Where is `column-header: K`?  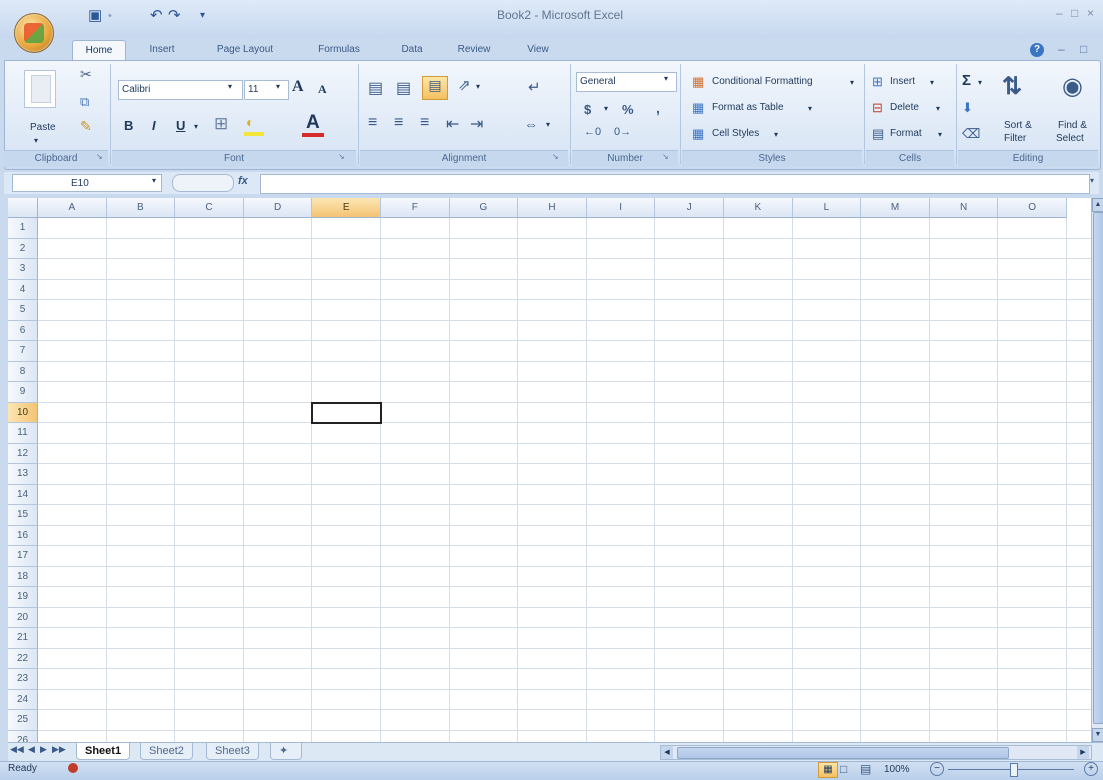 column-header: K is located at coordinates (758, 208).